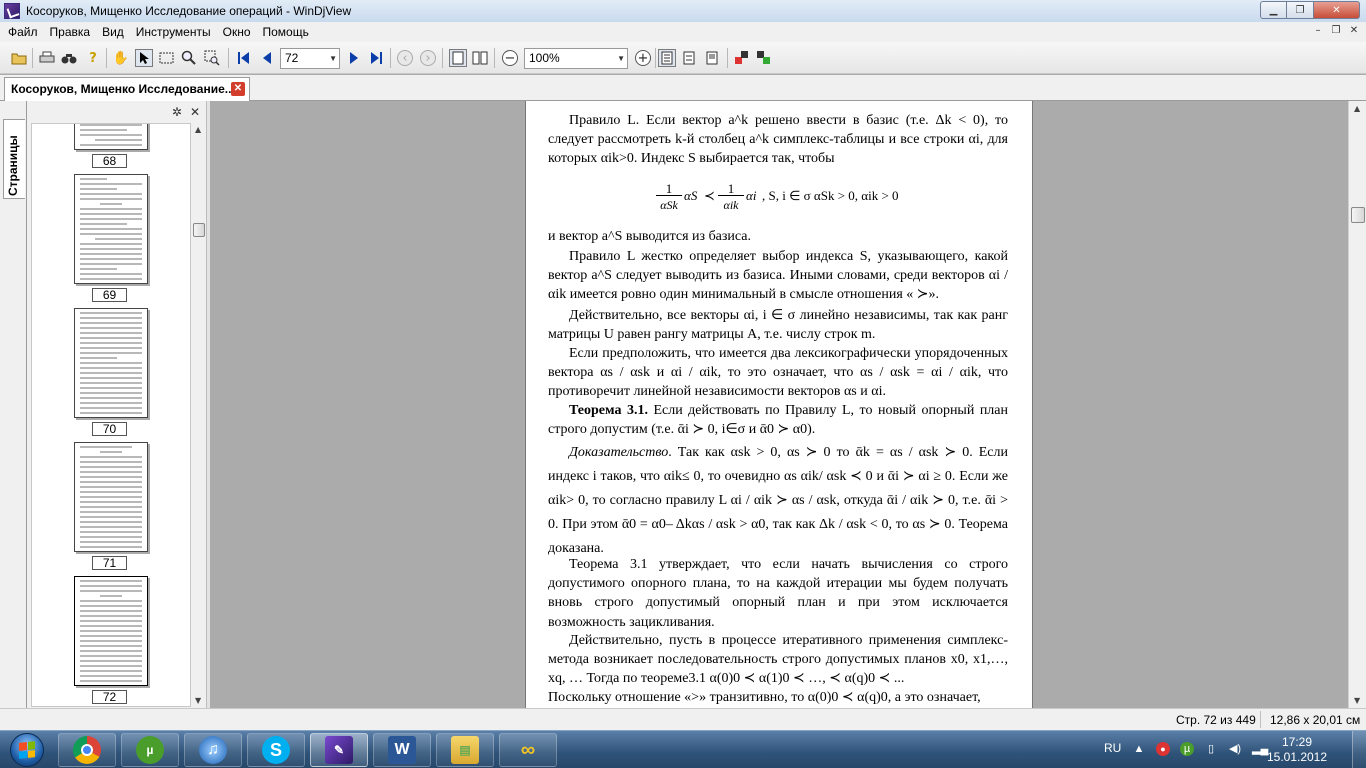 Image resolution: width=1366 pixels, height=768 pixels. Describe the element at coordinates (1354, 31) in the screenshot. I see `mdi-close-icon: ✕` at that location.